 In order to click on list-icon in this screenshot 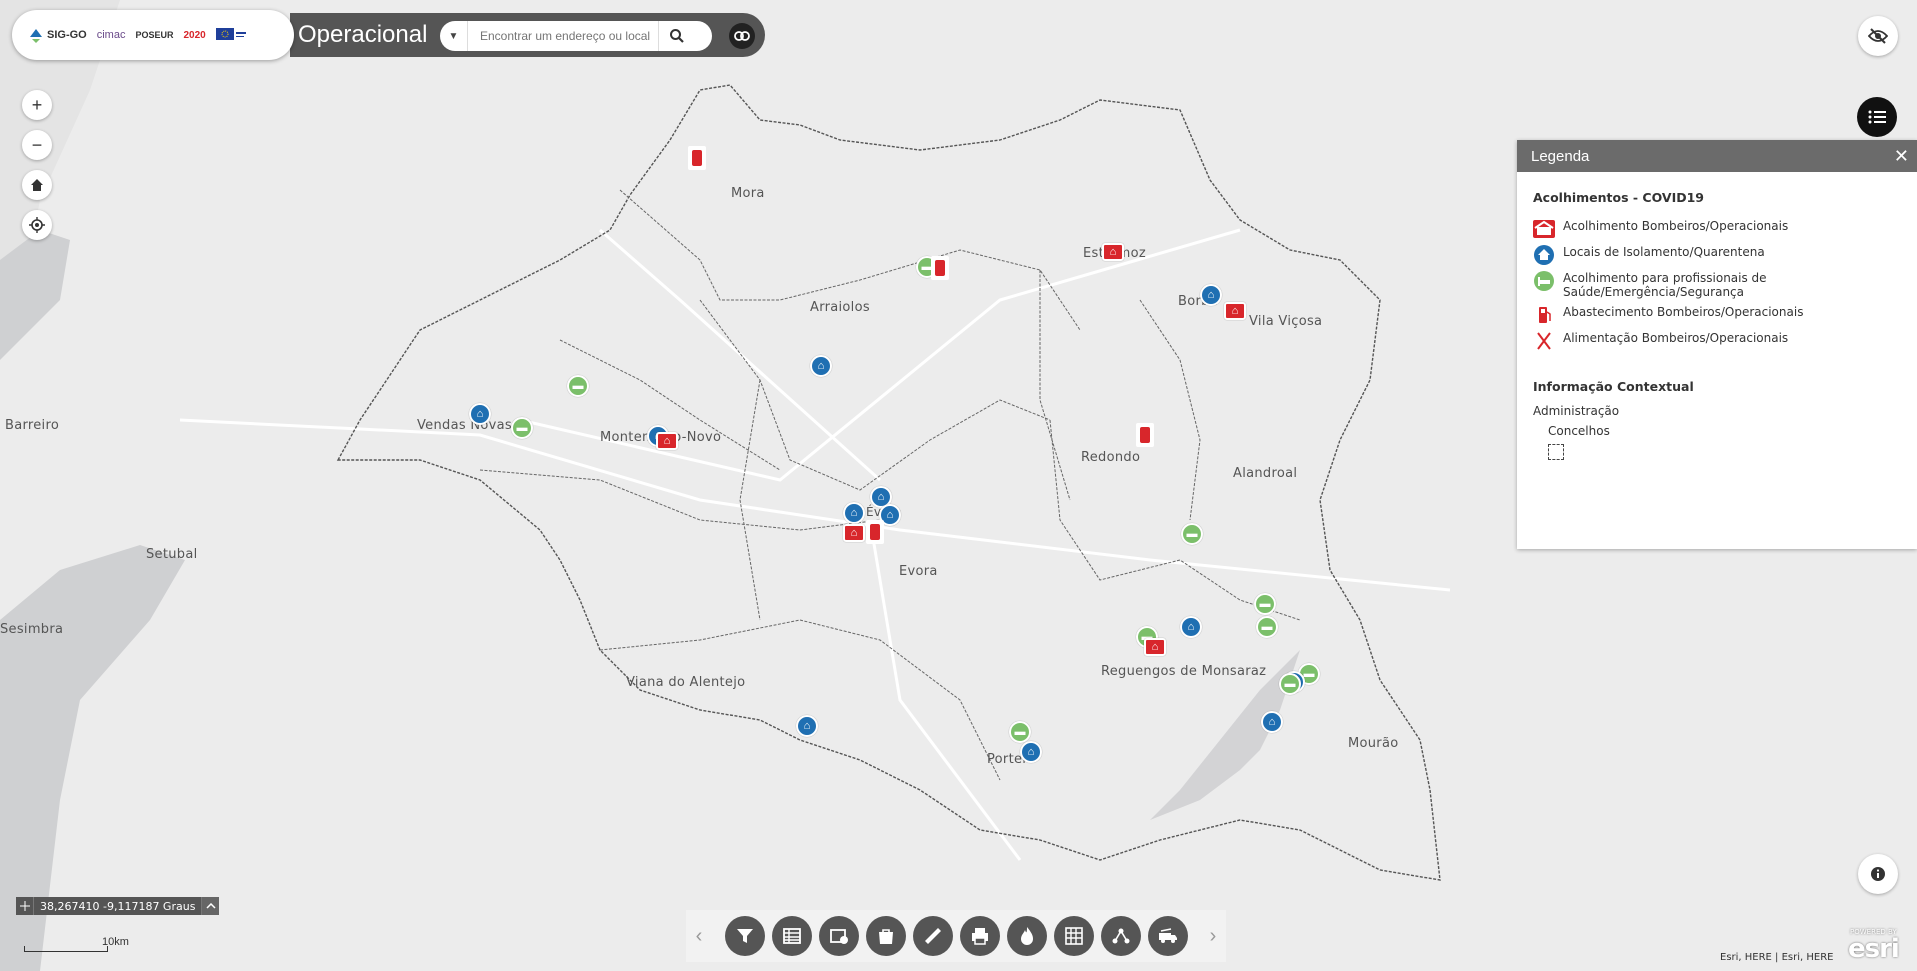, I will do `click(1877, 117)`.